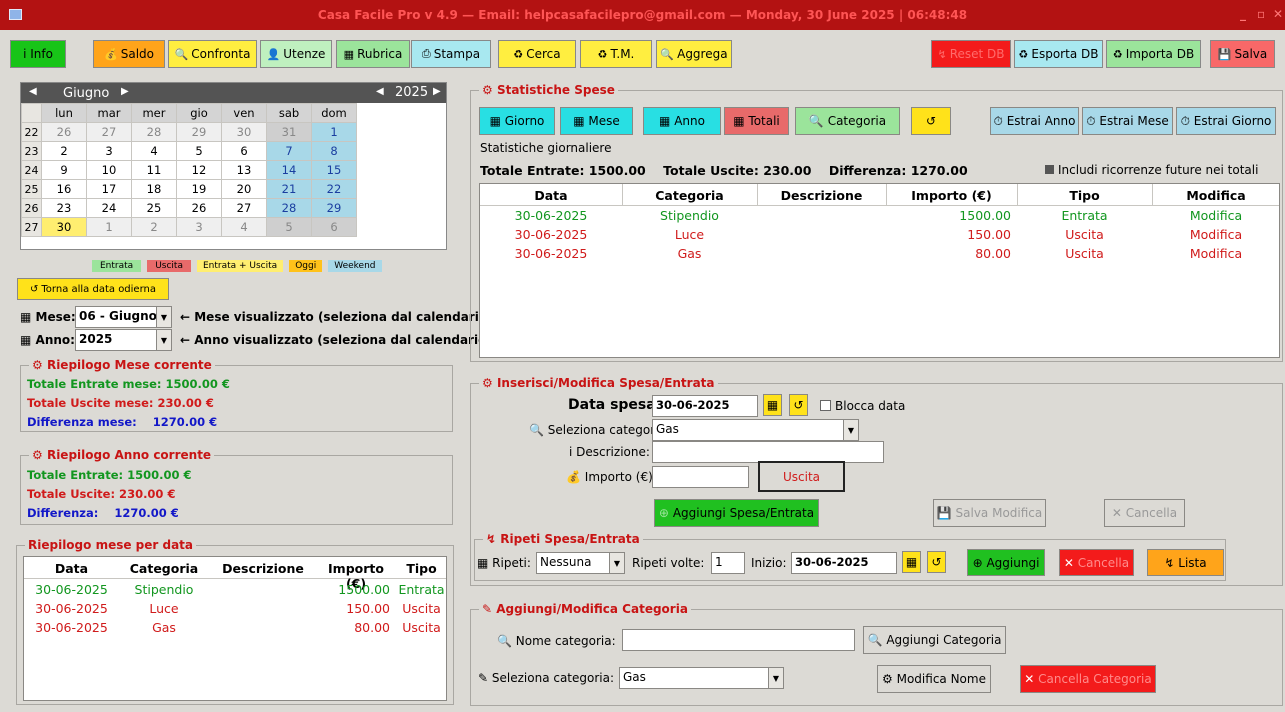 The width and height of the screenshot is (1285, 712). What do you see at coordinates (934, 640) in the screenshot?
I see `aggiungi-categoria-button: 🔍 Aggiungi Categoria` at bounding box center [934, 640].